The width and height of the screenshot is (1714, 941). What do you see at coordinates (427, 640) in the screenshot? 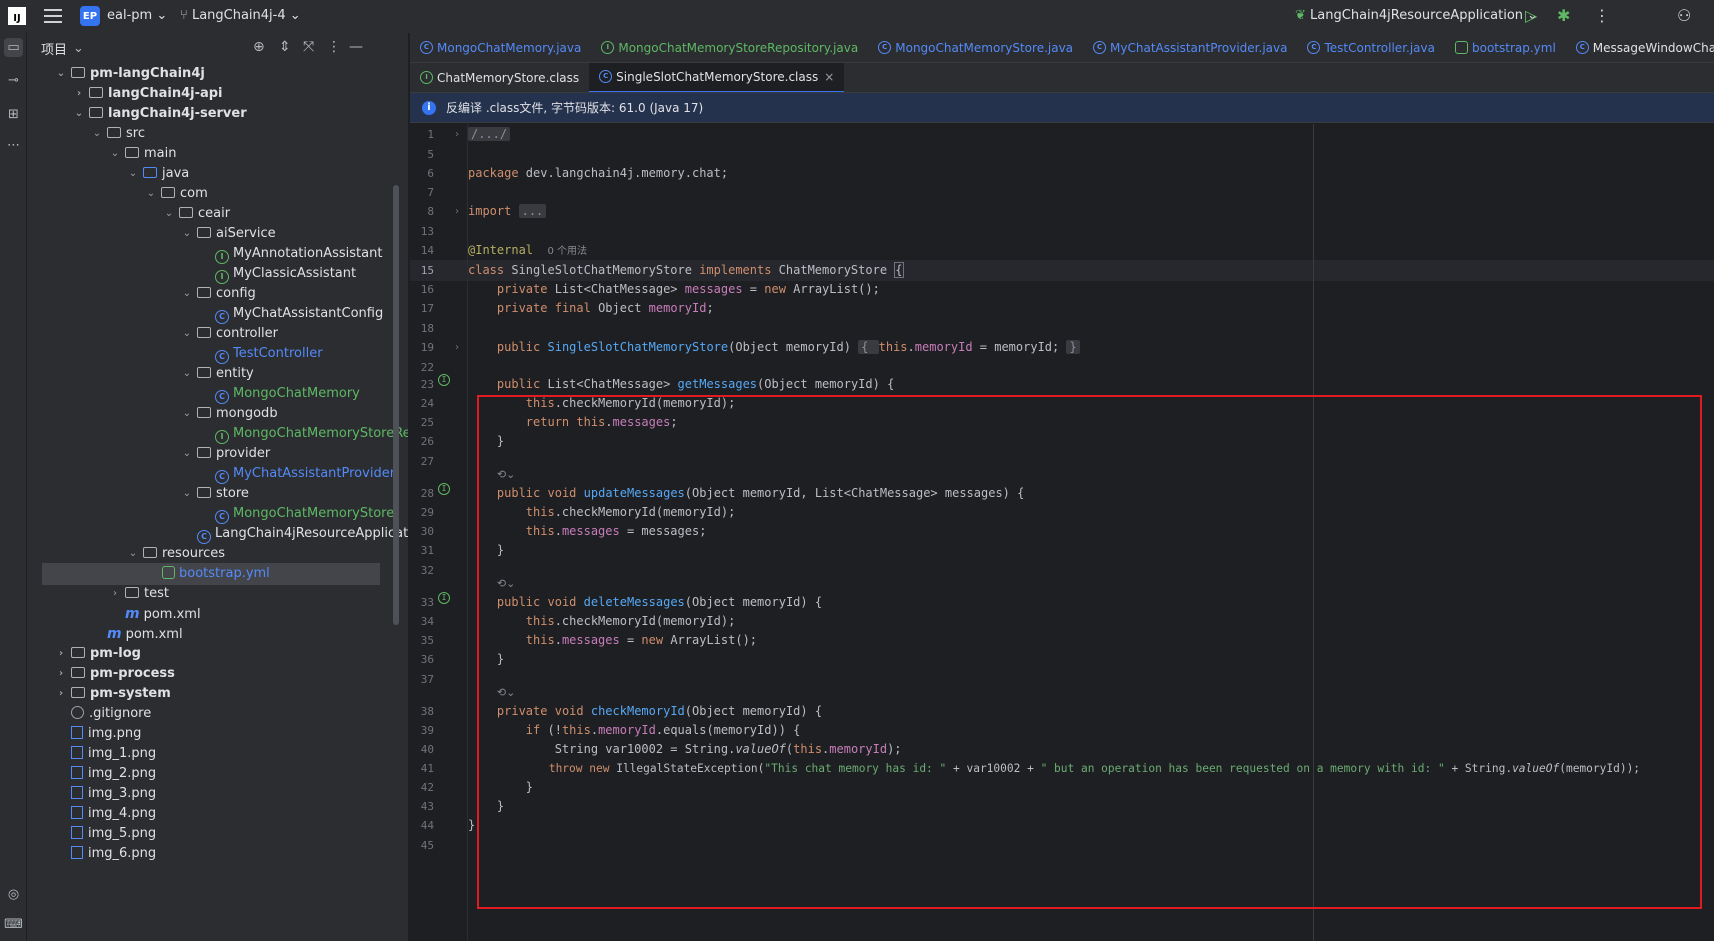
I see `line-number: 35` at bounding box center [427, 640].